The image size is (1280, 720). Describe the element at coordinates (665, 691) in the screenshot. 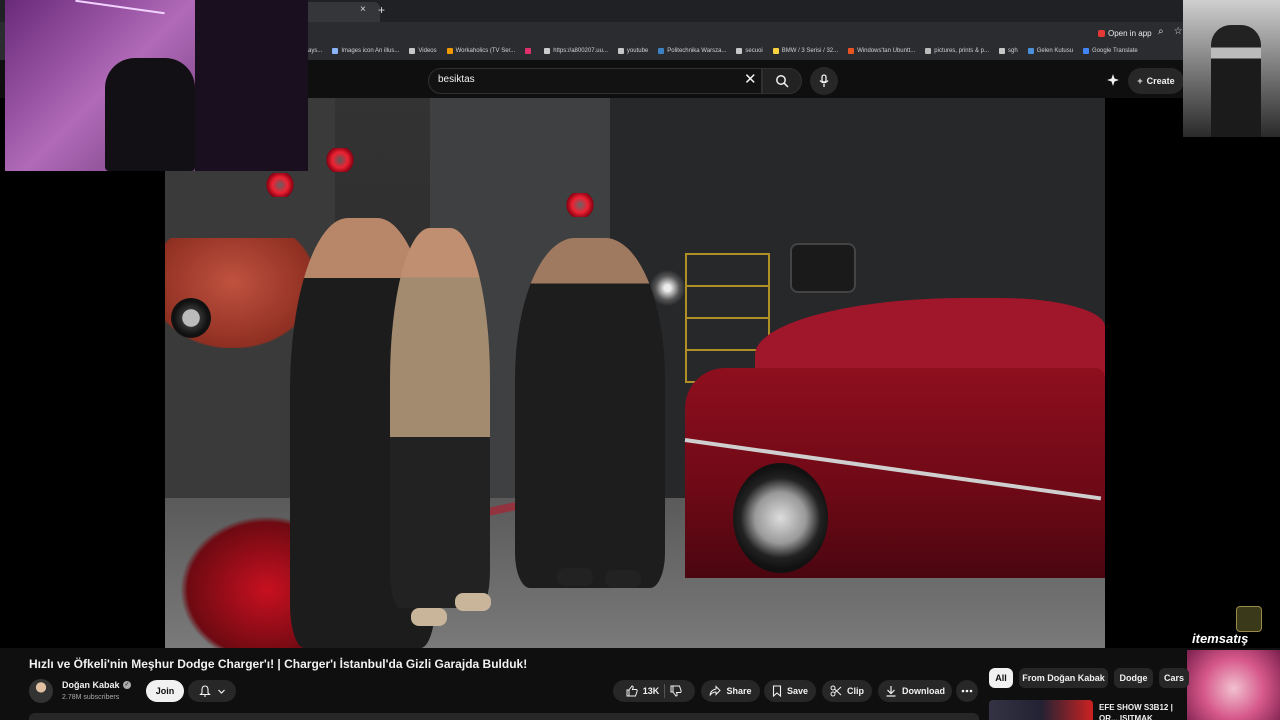

I see `divider` at that location.